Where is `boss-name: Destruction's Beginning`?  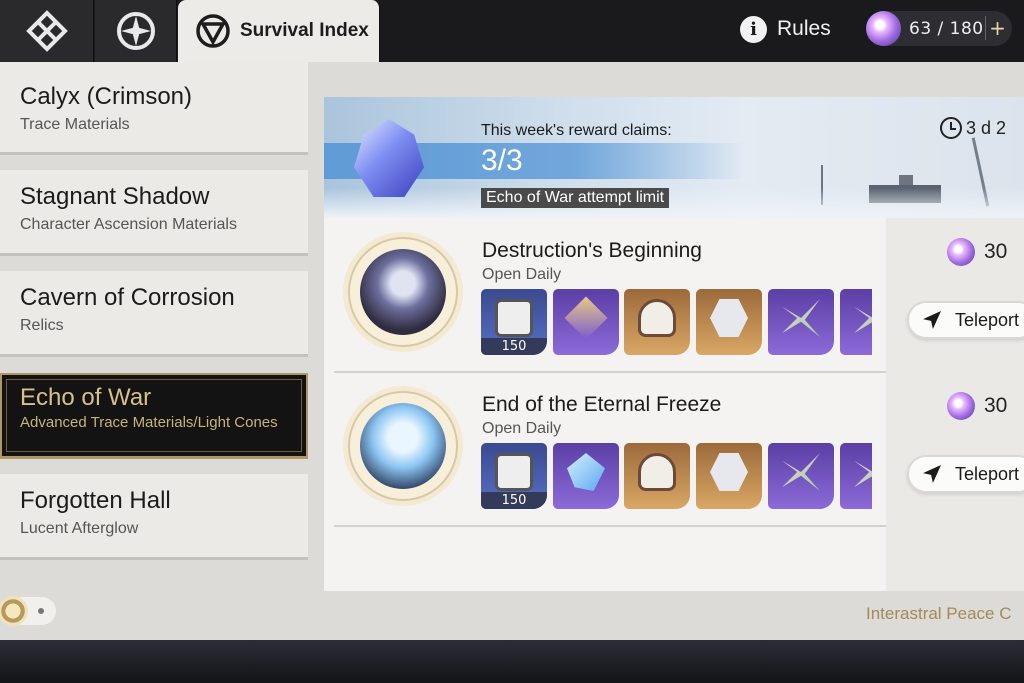 boss-name: Destruction's Beginning is located at coordinates (592, 250).